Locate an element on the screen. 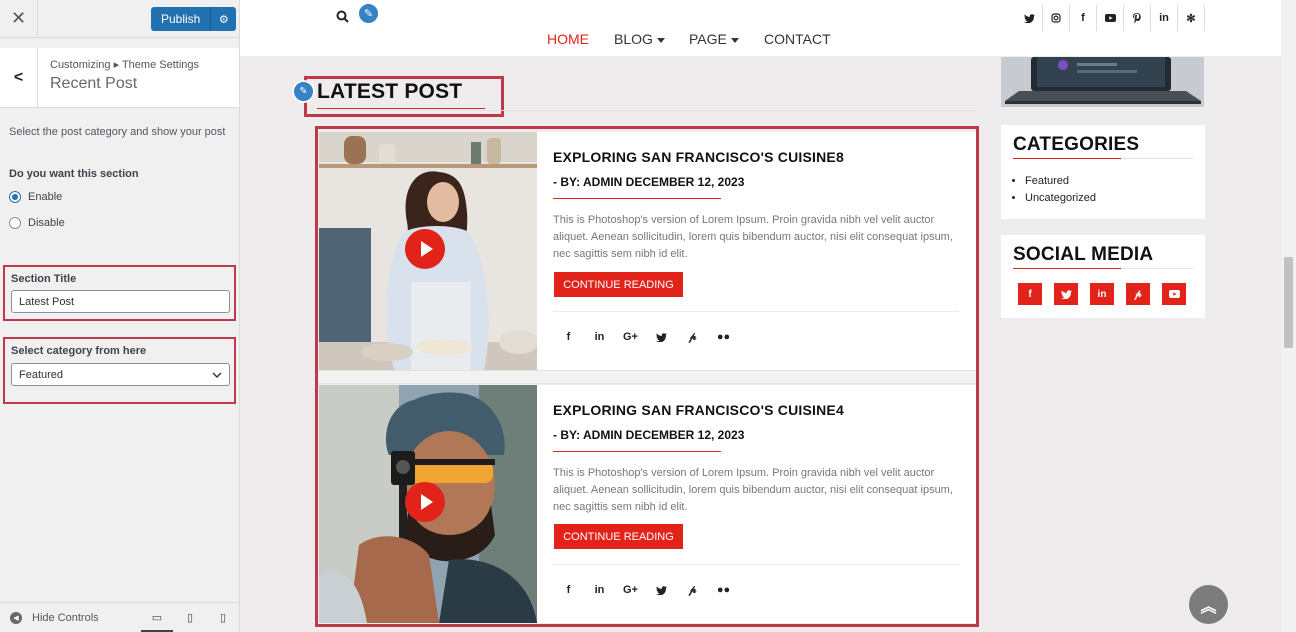  nav-blog-label: BLOG is located at coordinates (633, 39).